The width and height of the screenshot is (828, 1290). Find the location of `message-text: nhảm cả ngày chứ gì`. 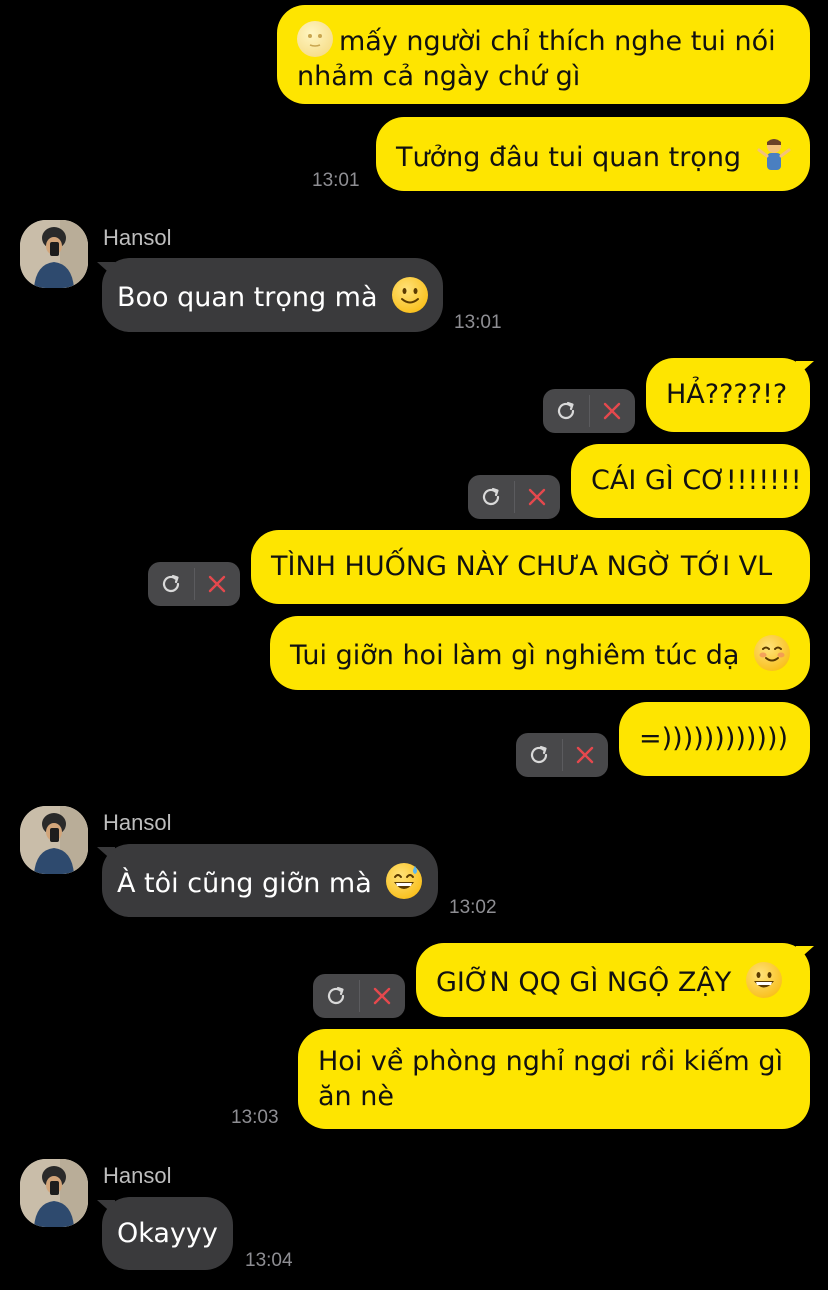

message-text: nhảm cả ngày chứ gì is located at coordinates (439, 76).